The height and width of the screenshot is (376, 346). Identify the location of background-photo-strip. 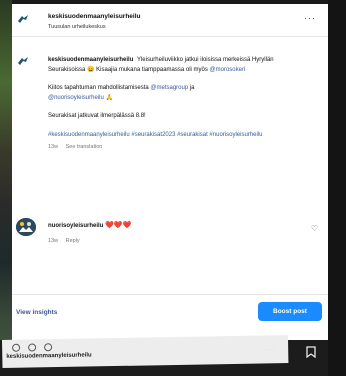
(6, 188).